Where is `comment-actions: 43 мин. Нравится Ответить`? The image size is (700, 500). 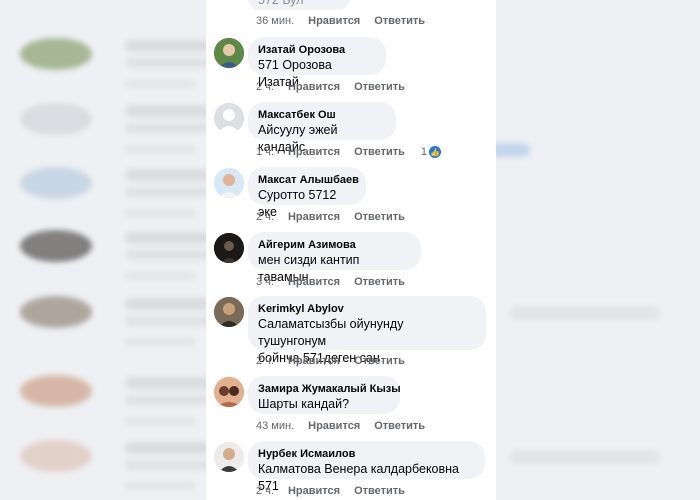 comment-actions: 43 мин. Нравится Ответить is located at coordinates (340, 426).